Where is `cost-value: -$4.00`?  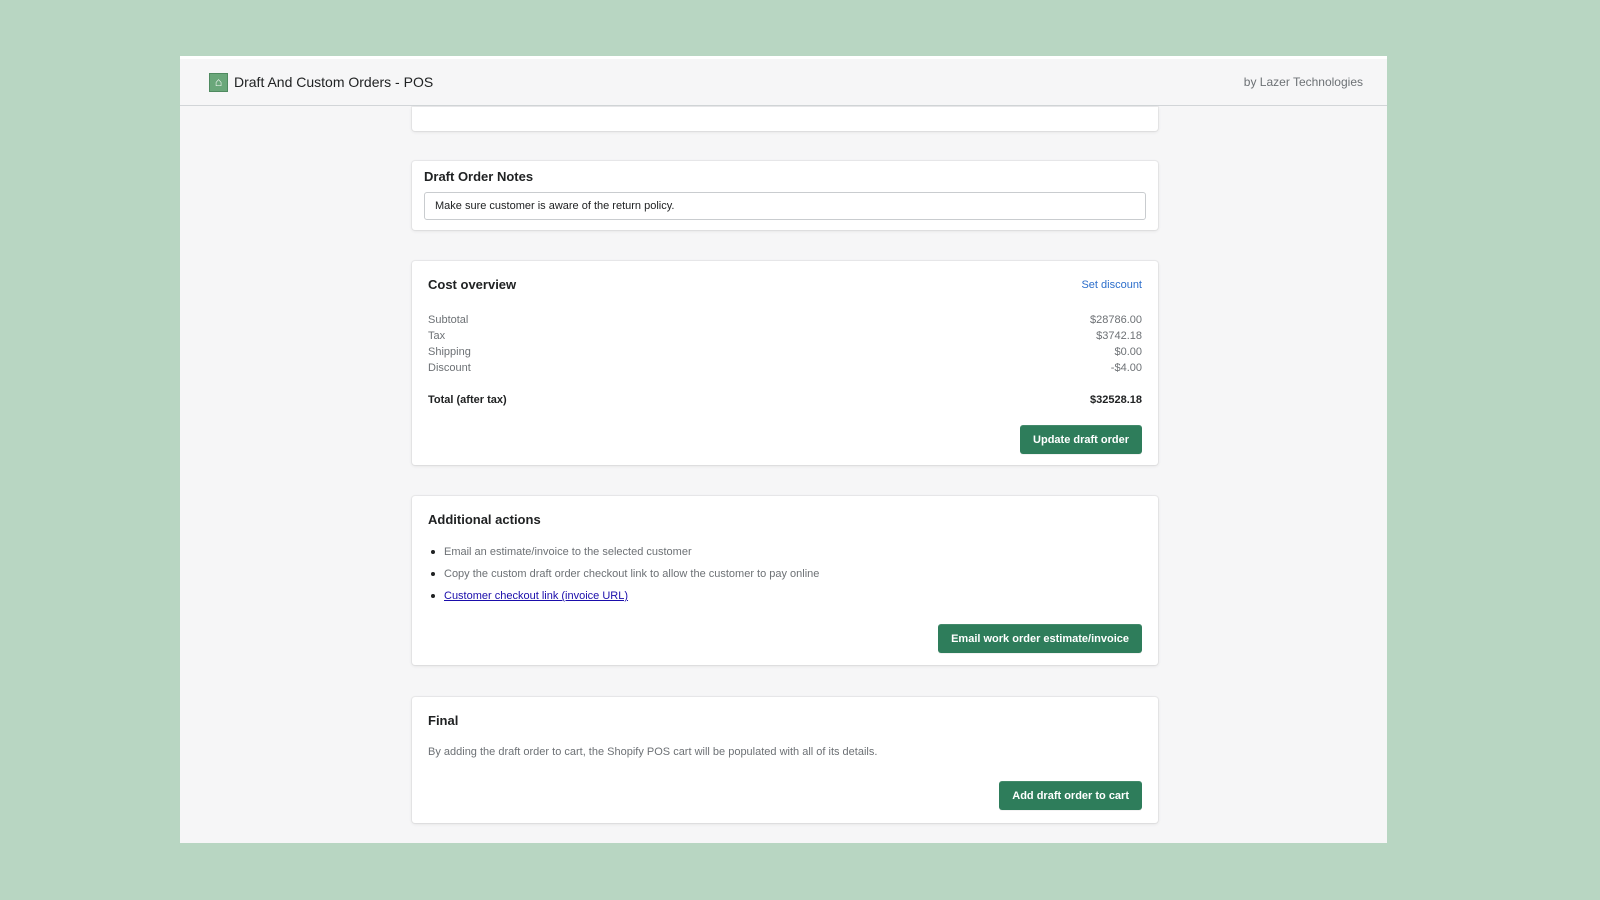 cost-value: -$4.00 is located at coordinates (1126, 368).